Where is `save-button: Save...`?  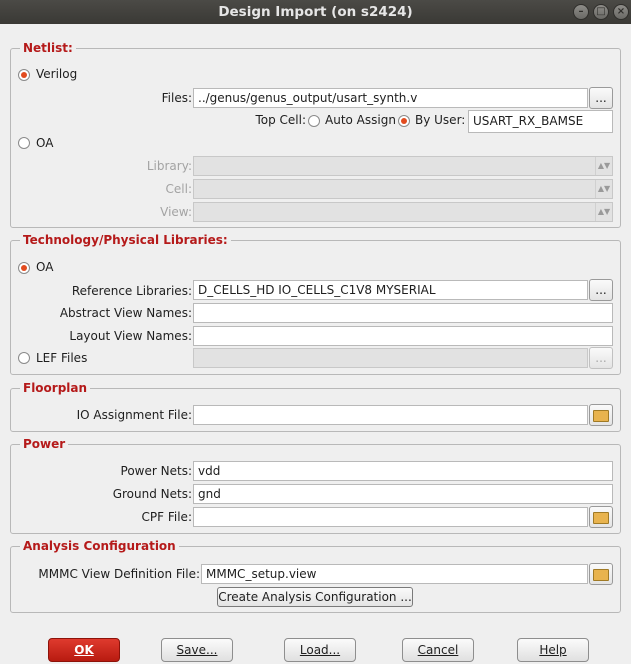
save-button: Save... is located at coordinates (197, 650).